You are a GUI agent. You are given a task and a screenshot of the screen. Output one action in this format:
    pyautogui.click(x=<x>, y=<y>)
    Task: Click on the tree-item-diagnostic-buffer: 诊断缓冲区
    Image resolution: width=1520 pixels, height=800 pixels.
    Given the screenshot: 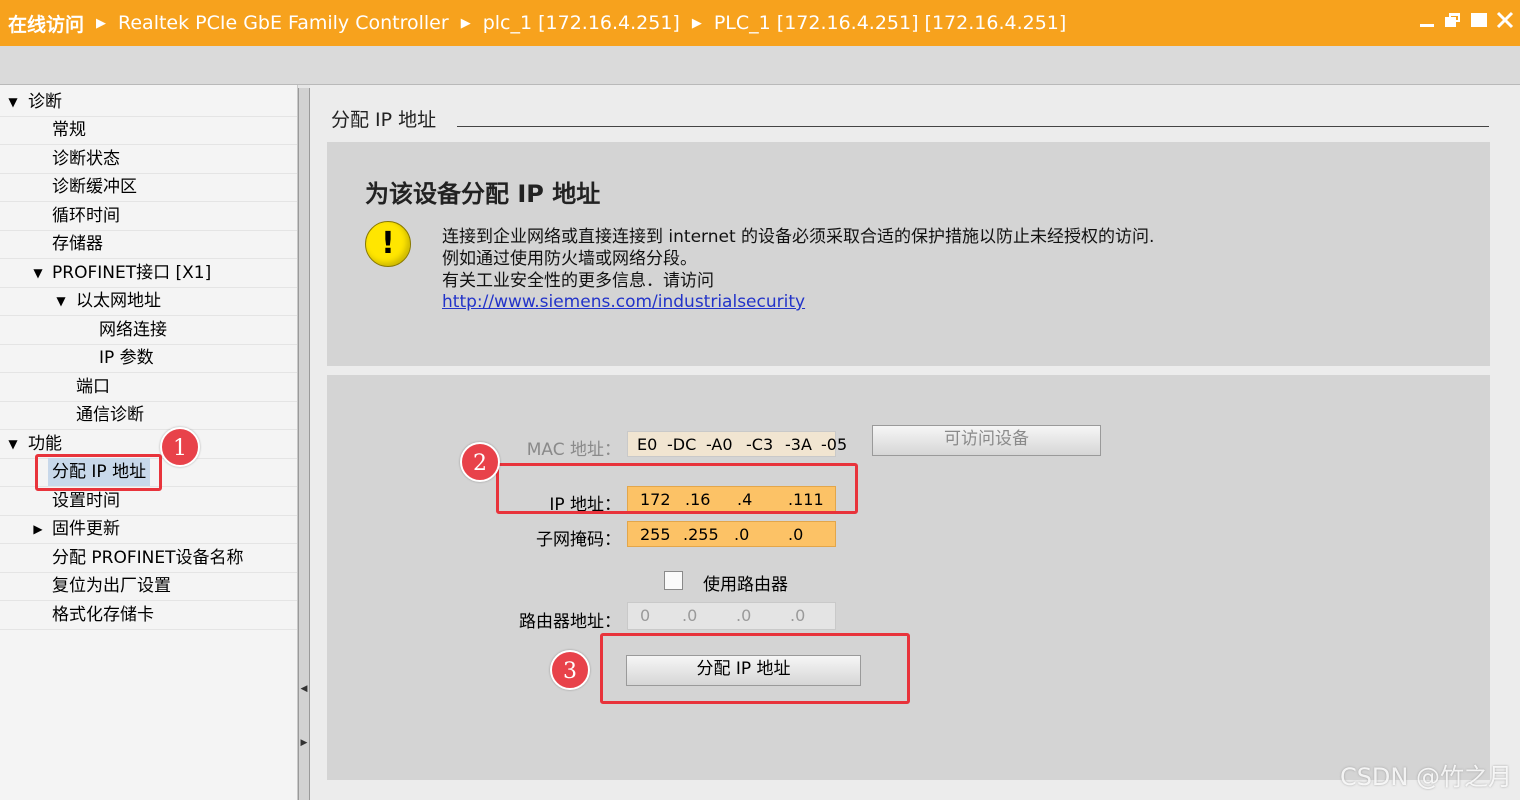 What is the action you would take?
    pyautogui.click(x=148, y=187)
    